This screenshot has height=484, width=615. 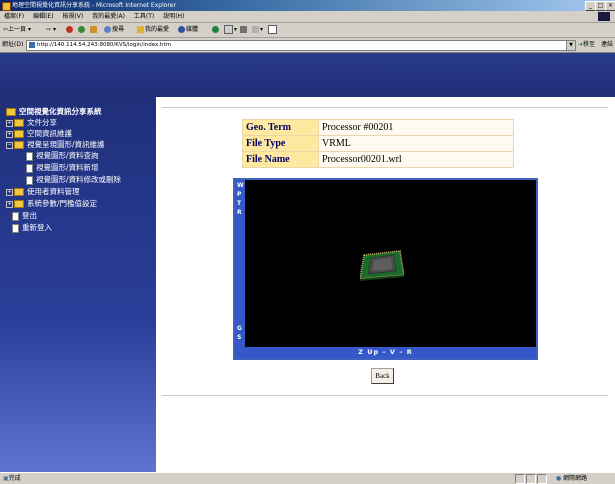 I want to click on search-icon, so click(x=107, y=29).